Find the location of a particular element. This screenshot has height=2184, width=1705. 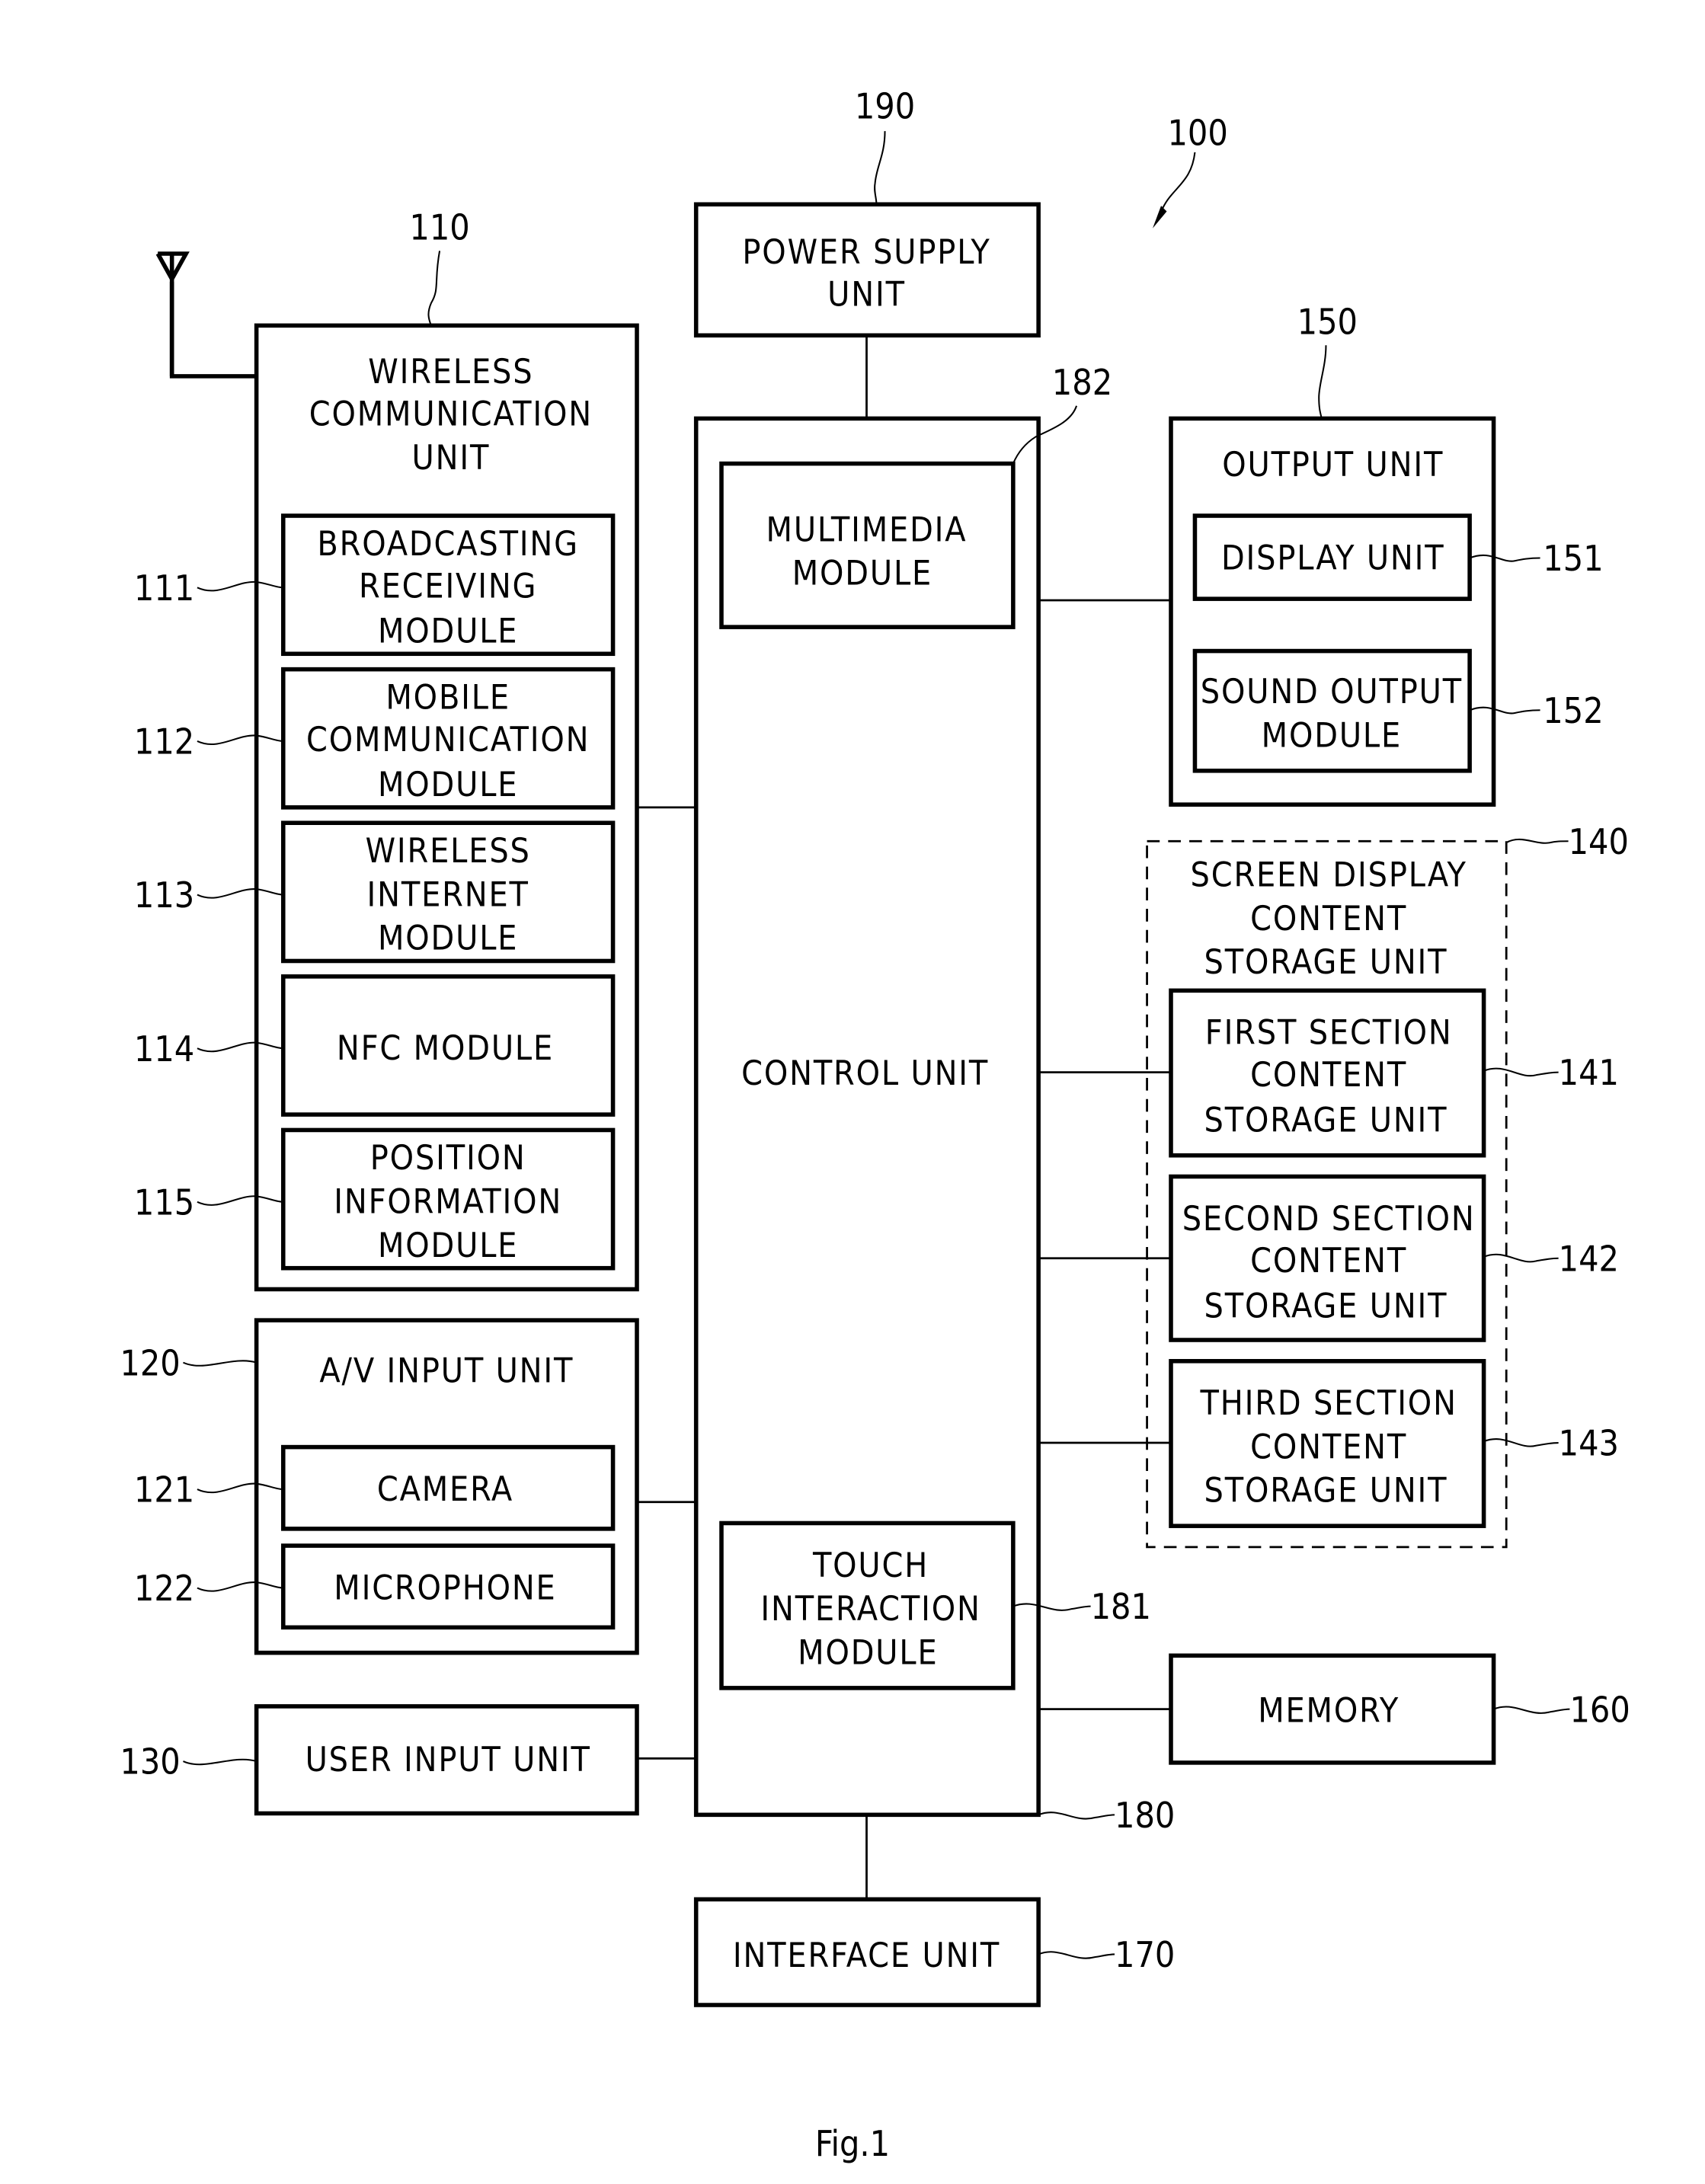

svg-text: SCREEN DISPLAY is located at coordinates (1329, 874).